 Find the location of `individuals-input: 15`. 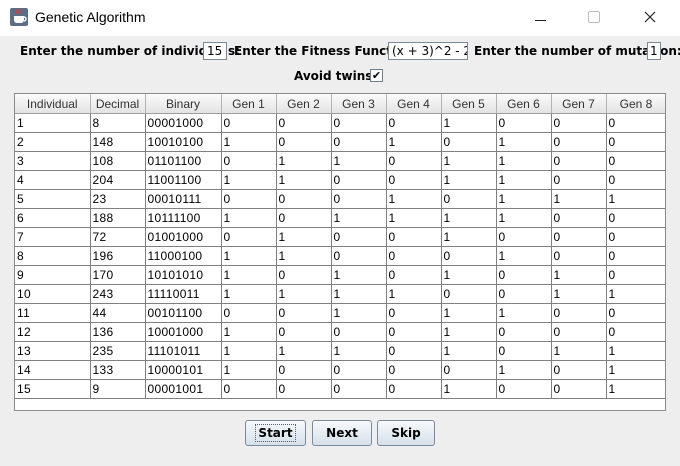

individuals-input: 15 is located at coordinates (215, 51).